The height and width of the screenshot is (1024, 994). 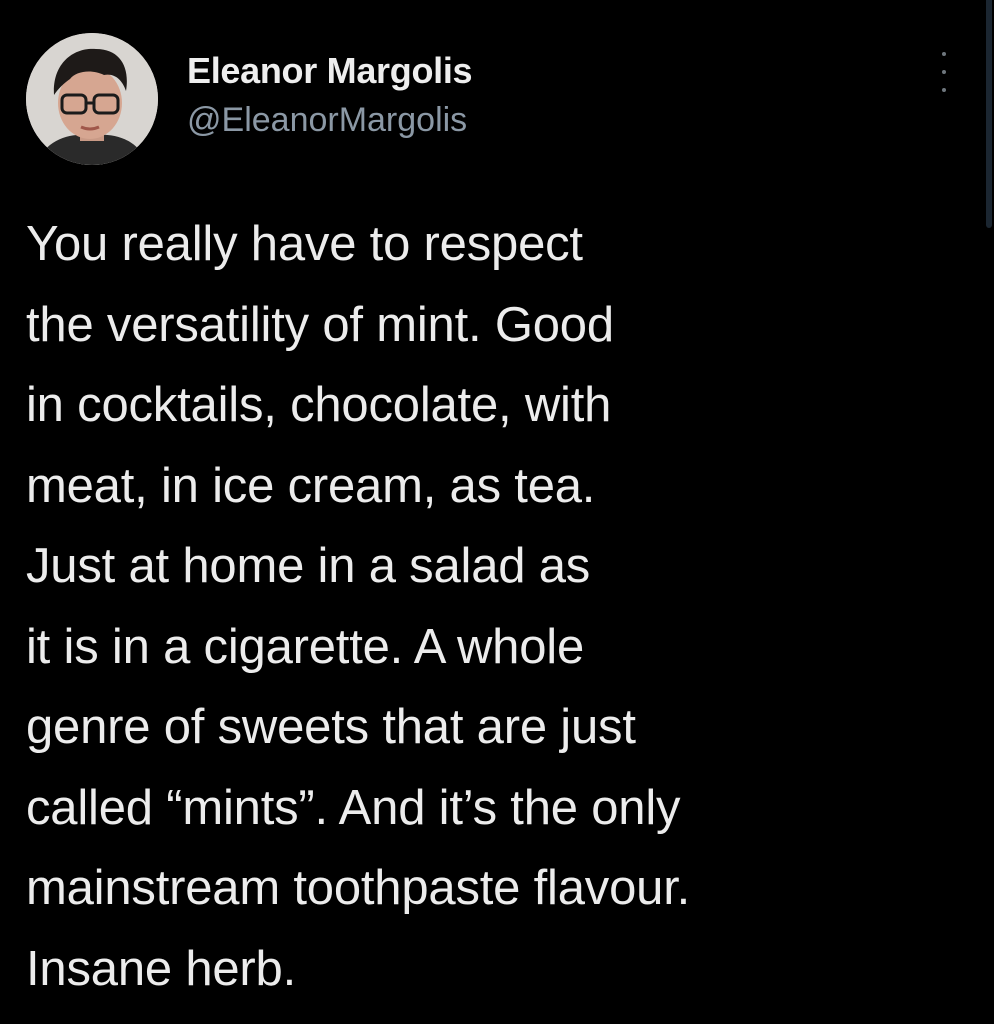 I want to click on tweet-text-line: mainstream toothpaste flavour., so click(x=358, y=888).